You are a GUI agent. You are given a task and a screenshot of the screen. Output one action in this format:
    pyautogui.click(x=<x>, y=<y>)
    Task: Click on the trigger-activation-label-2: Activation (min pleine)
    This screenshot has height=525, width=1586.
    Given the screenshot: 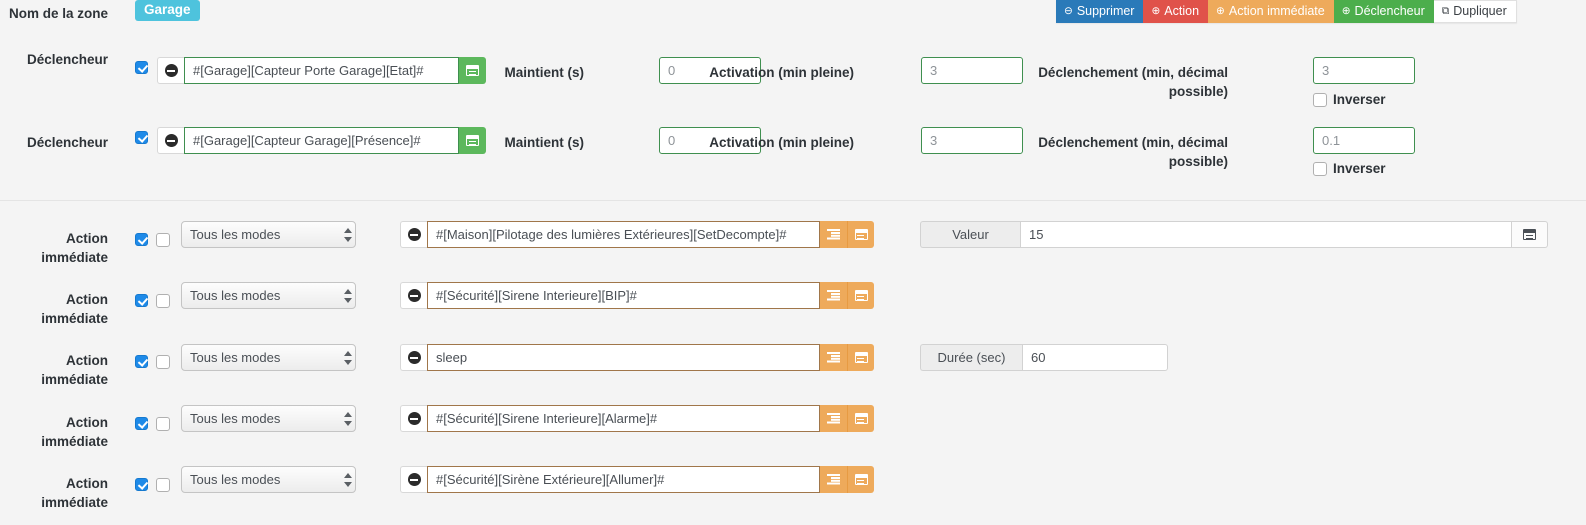 What is the action you would take?
    pyautogui.click(x=781, y=142)
    